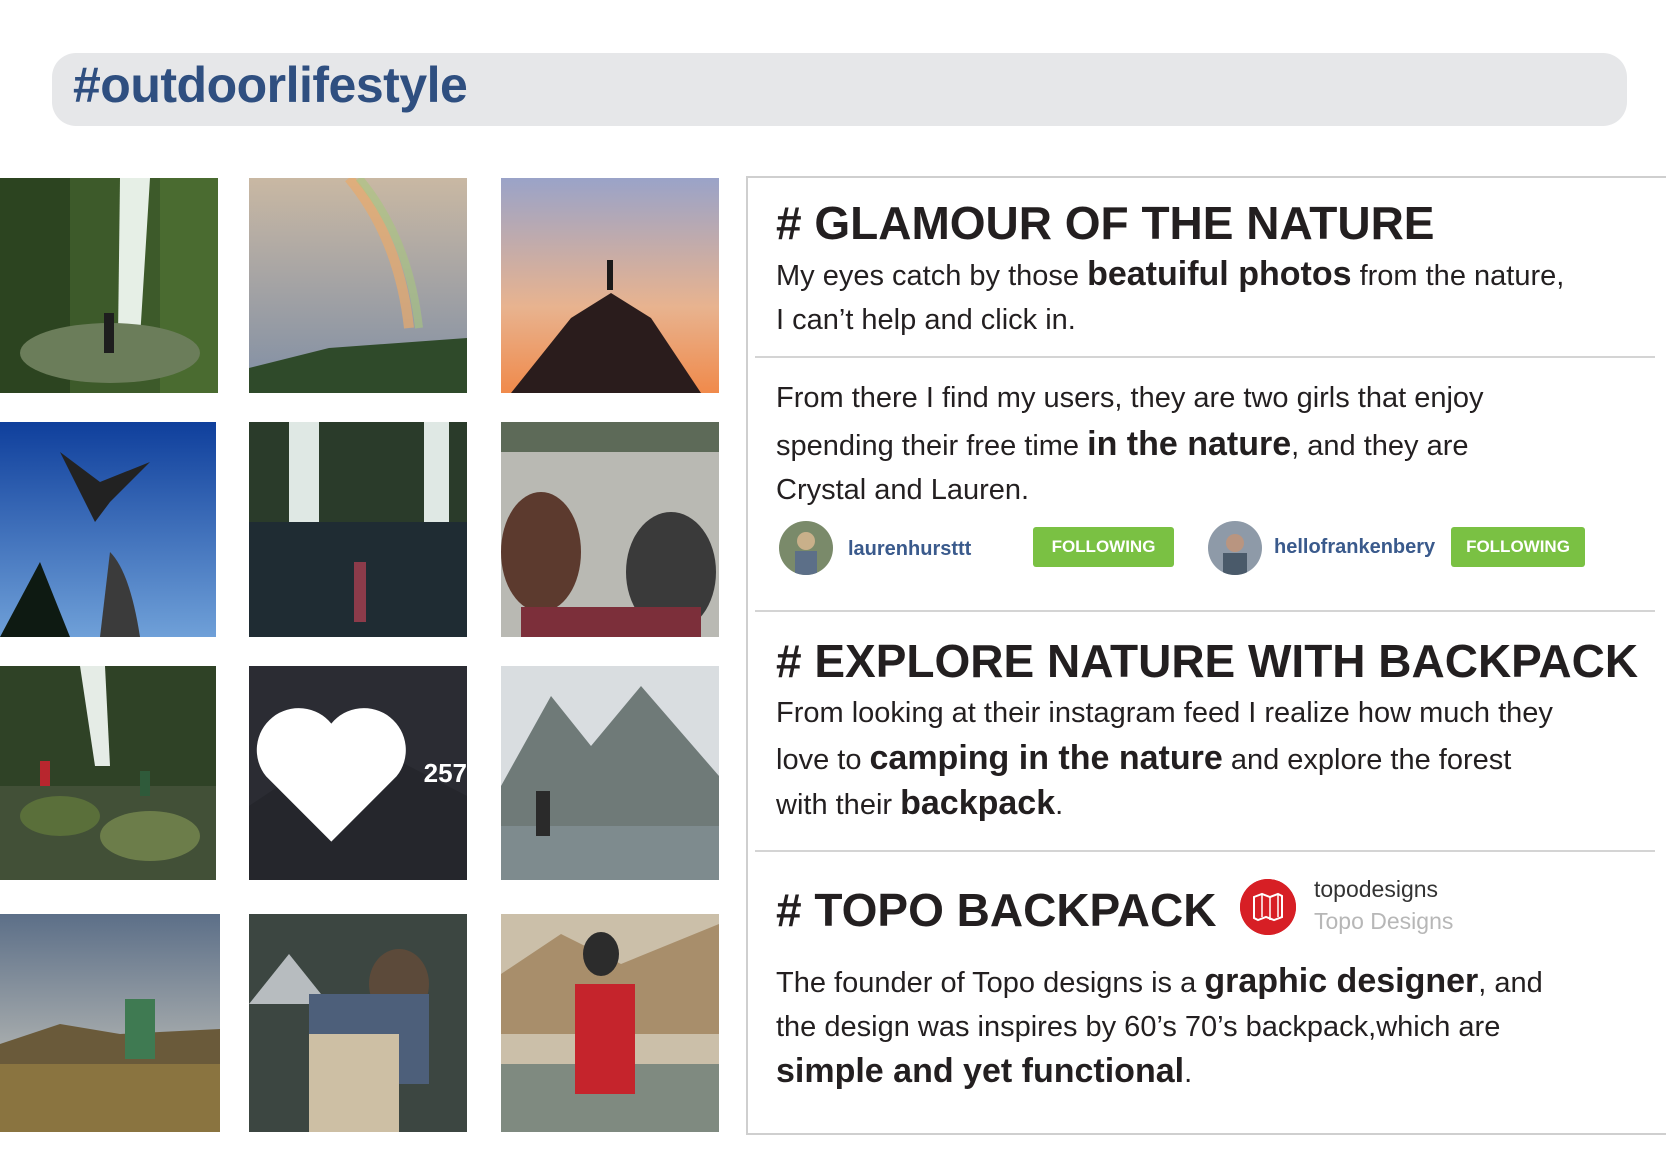 The width and height of the screenshot is (1666, 1167). What do you see at coordinates (110, 1023) in the screenshot?
I see `photo-meadow-hiker` at bounding box center [110, 1023].